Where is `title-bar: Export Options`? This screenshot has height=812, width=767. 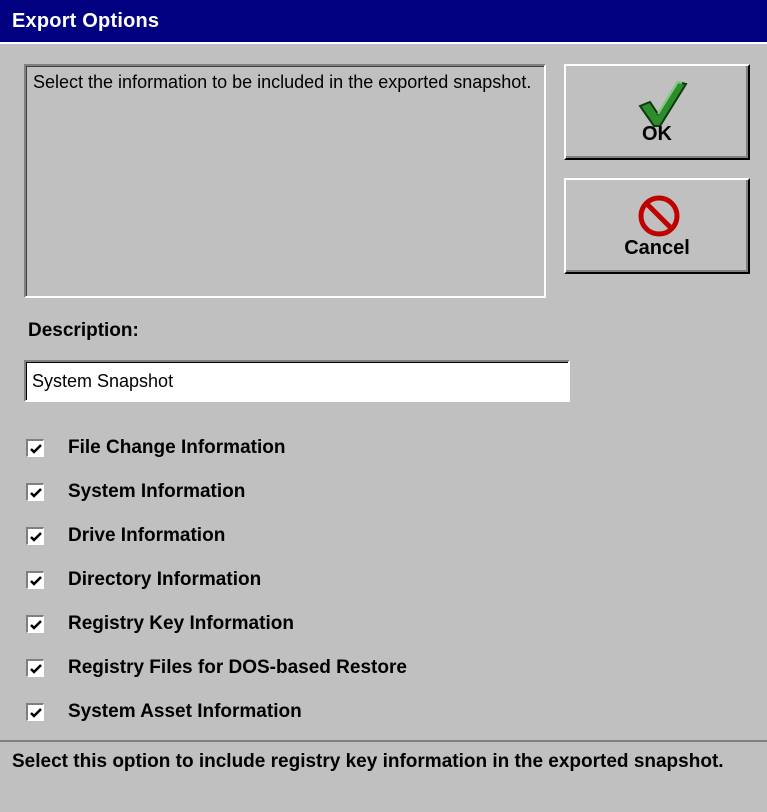
title-bar: Export Options is located at coordinates (383, 22).